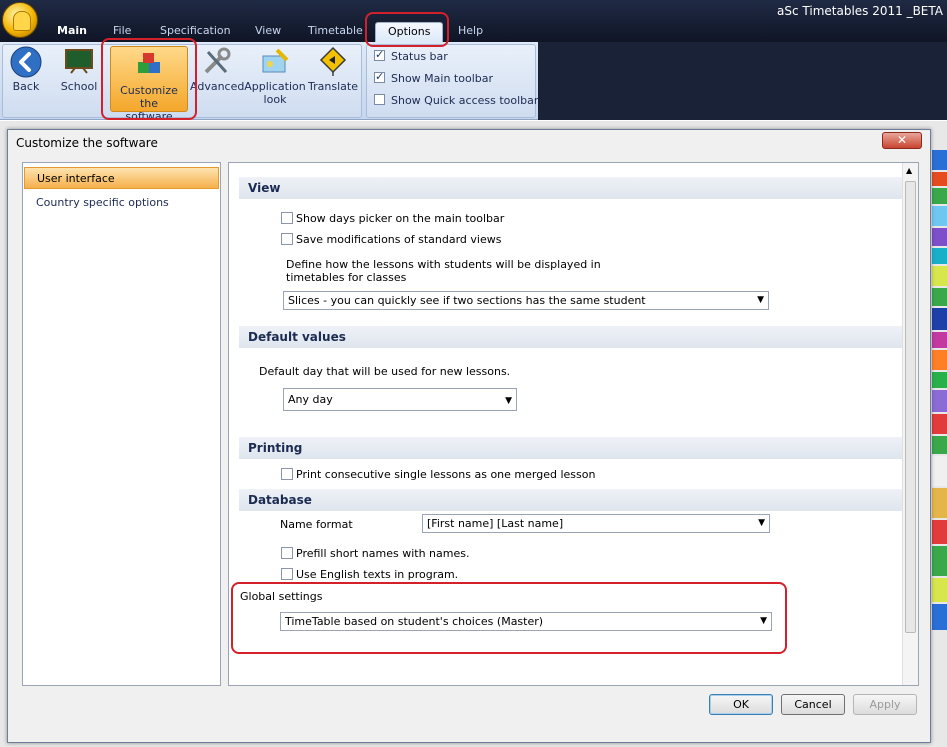 The height and width of the screenshot is (747, 947). I want to click on advanced-label: Advanced, so click(217, 86).